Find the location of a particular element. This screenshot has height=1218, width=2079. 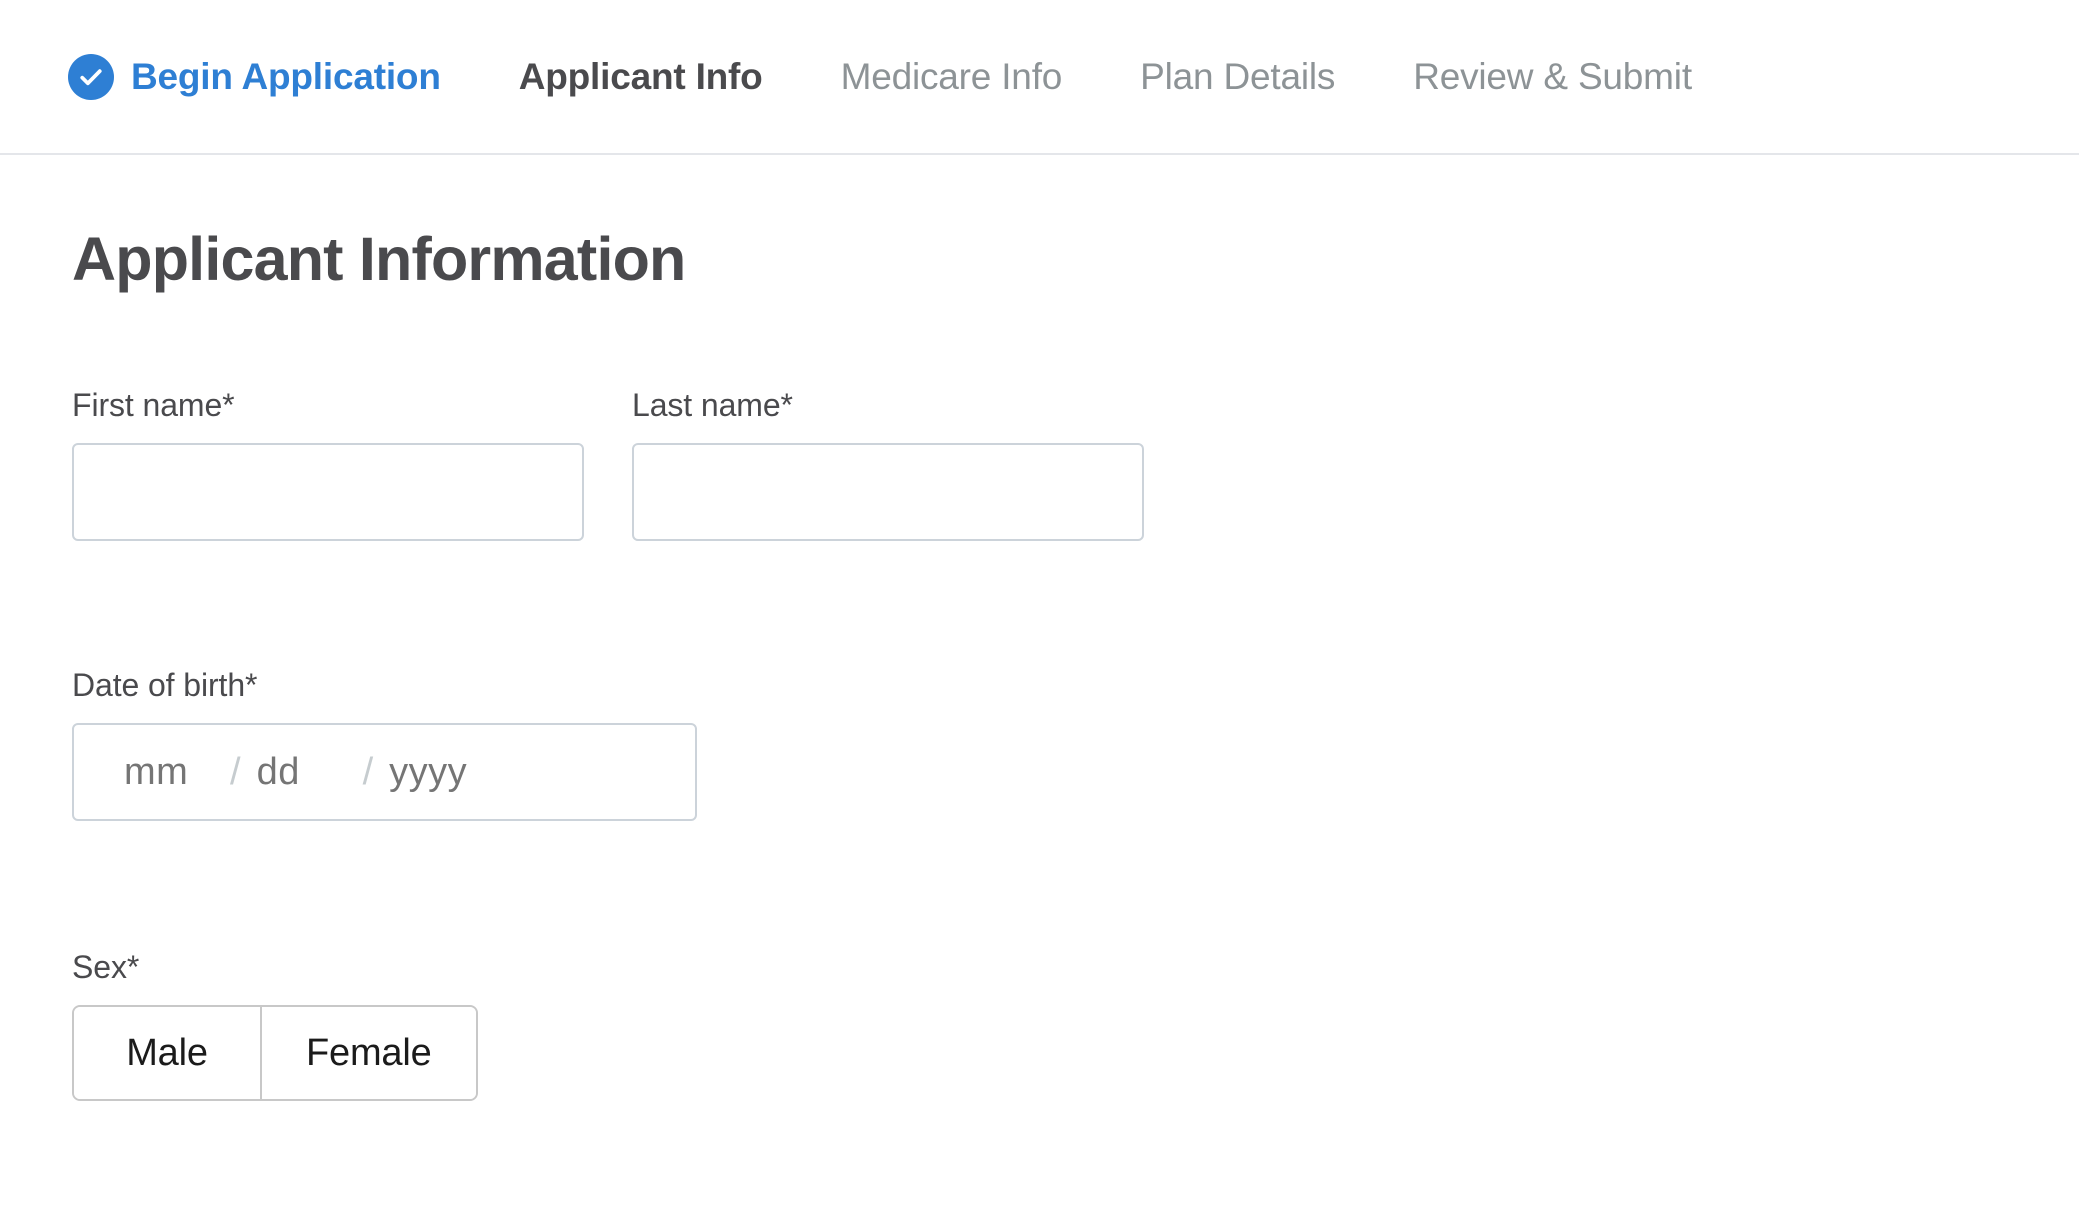

step-label-medicare-info: Medicare Info is located at coordinates (951, 76).